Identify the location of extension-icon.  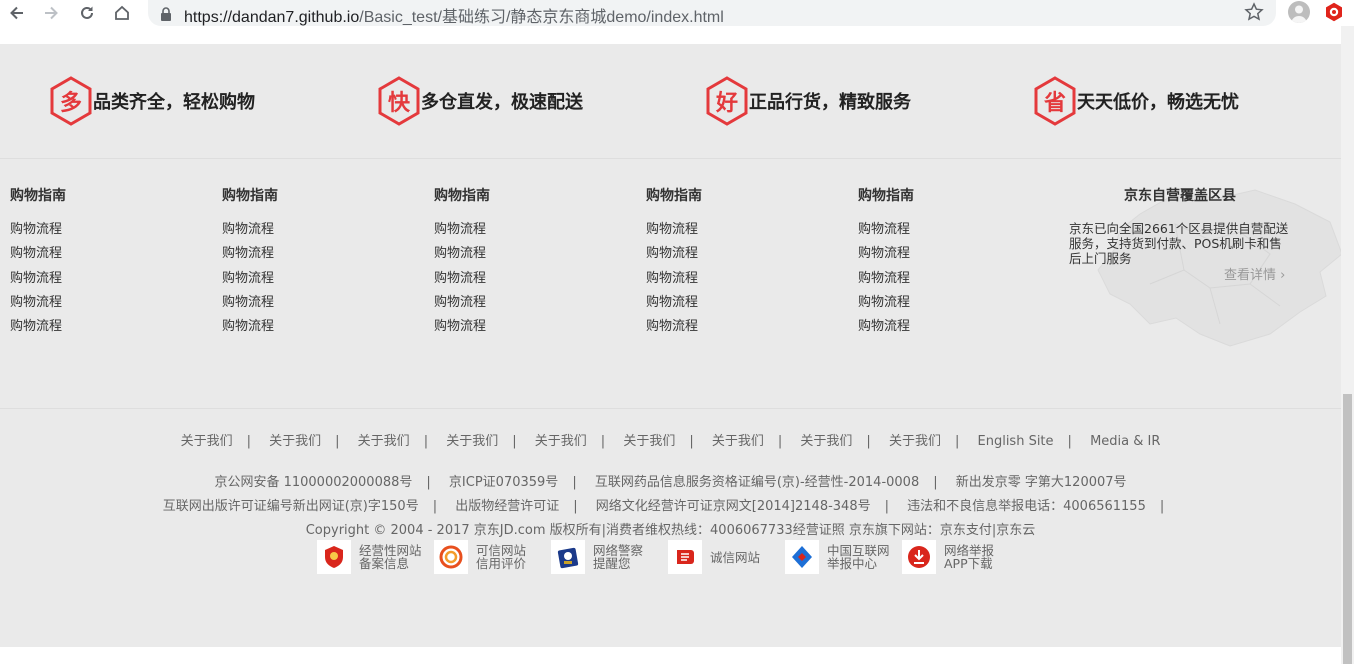
(1334, 12).